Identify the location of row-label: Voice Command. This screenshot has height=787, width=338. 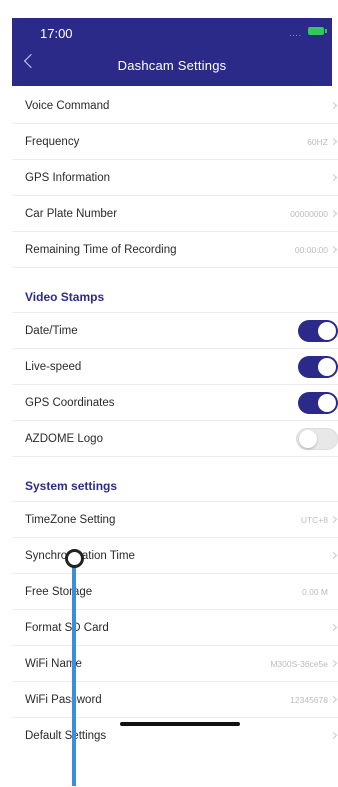
(67, 105).